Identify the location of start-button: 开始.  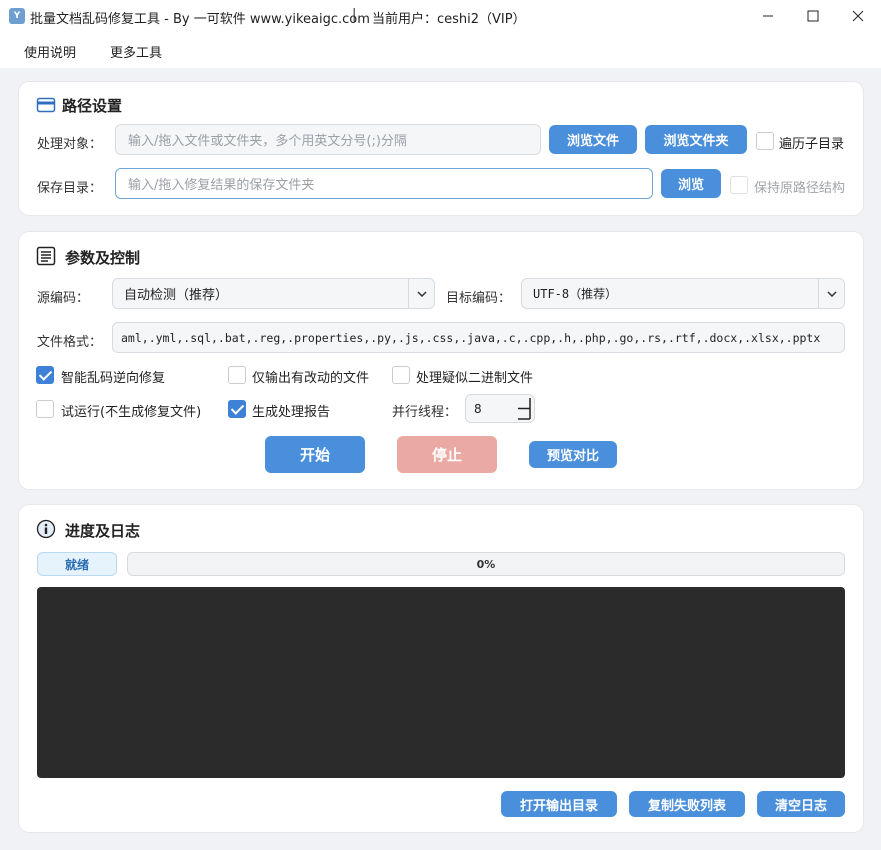
(315, 454).